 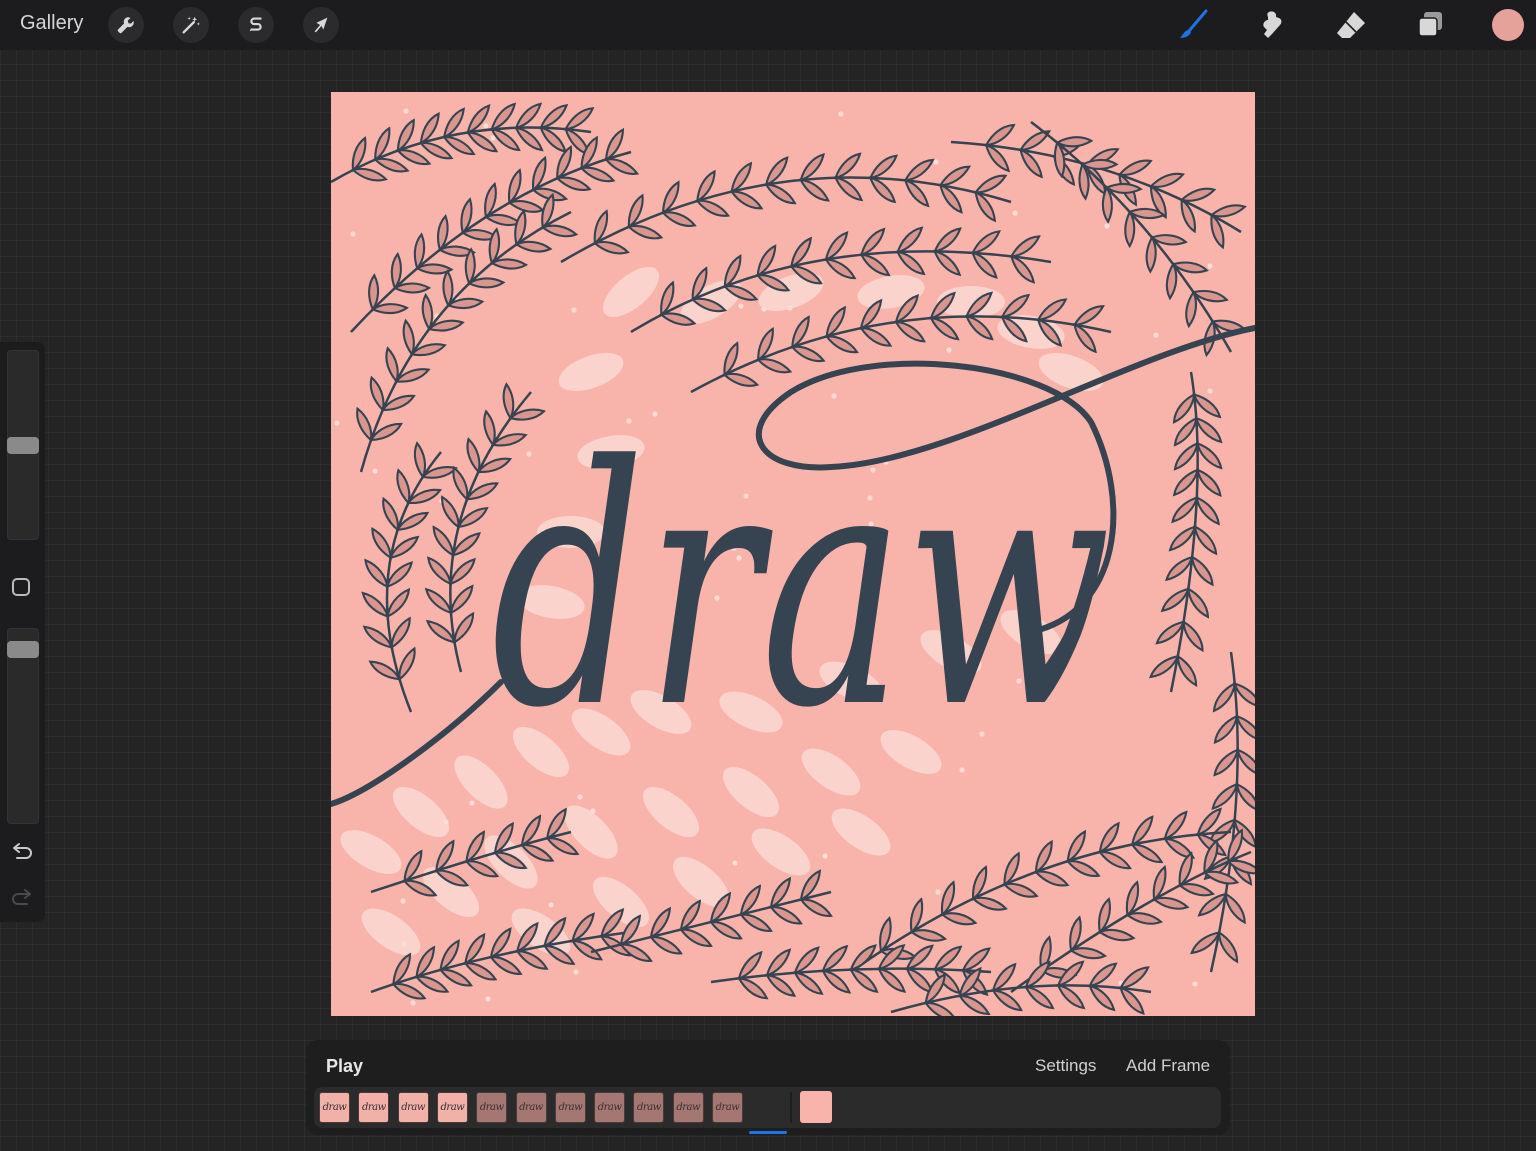 I want to click on redo-button, so click(x=22, y=899).